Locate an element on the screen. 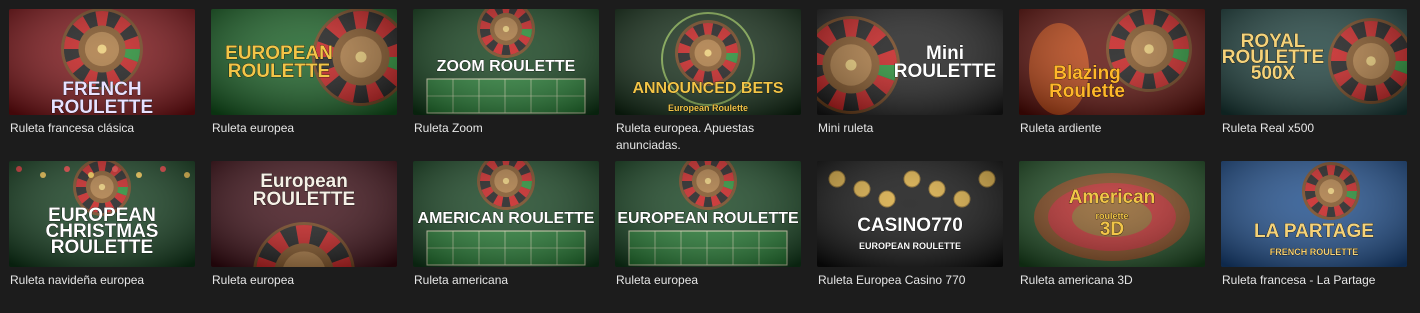 The height and width of the screenshot is (313, 1420). game-thumbnail-art: EUROPEANCHRISTMASROULETTE is located at coordinates (102, 214).